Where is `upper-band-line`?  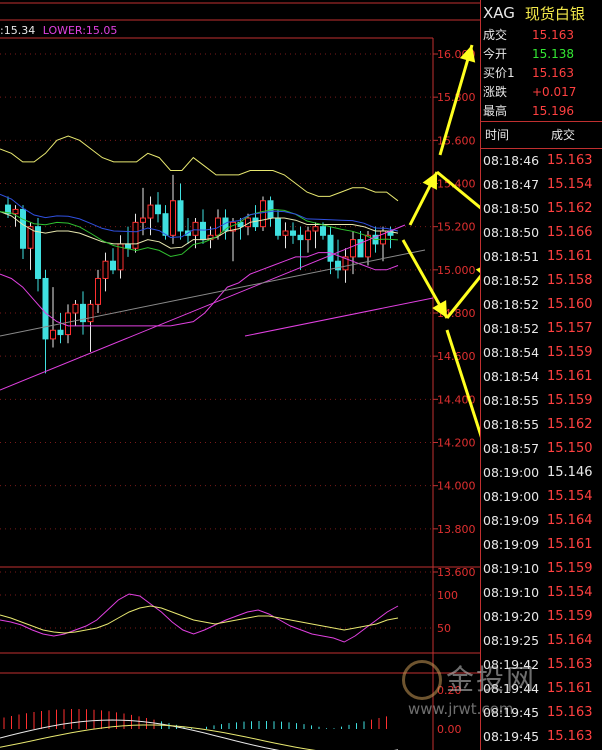
upper-band-line is located at coordinates (199, 168).